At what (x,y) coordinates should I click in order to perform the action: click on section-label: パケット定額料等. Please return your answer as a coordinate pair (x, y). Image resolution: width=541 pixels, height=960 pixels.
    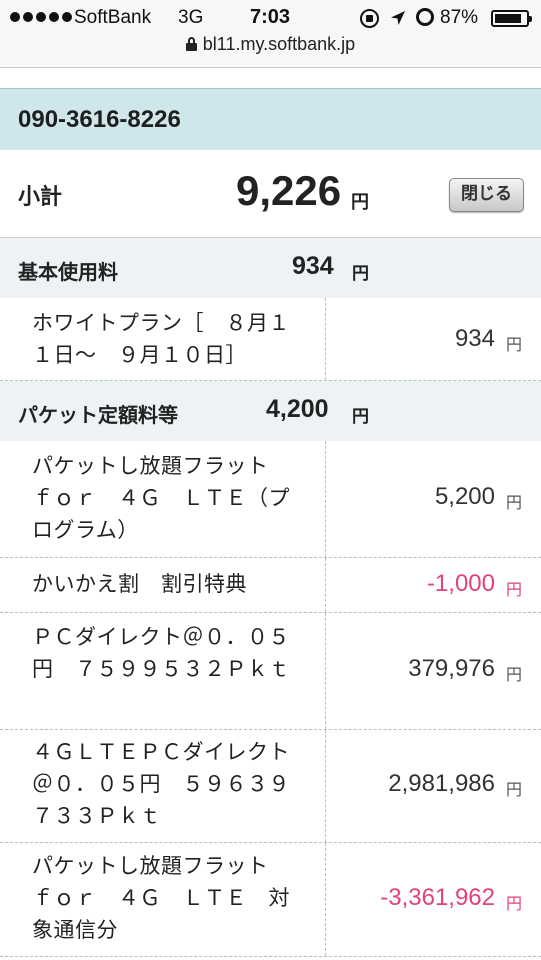
    Looking at the image, I should click on (98, 415).